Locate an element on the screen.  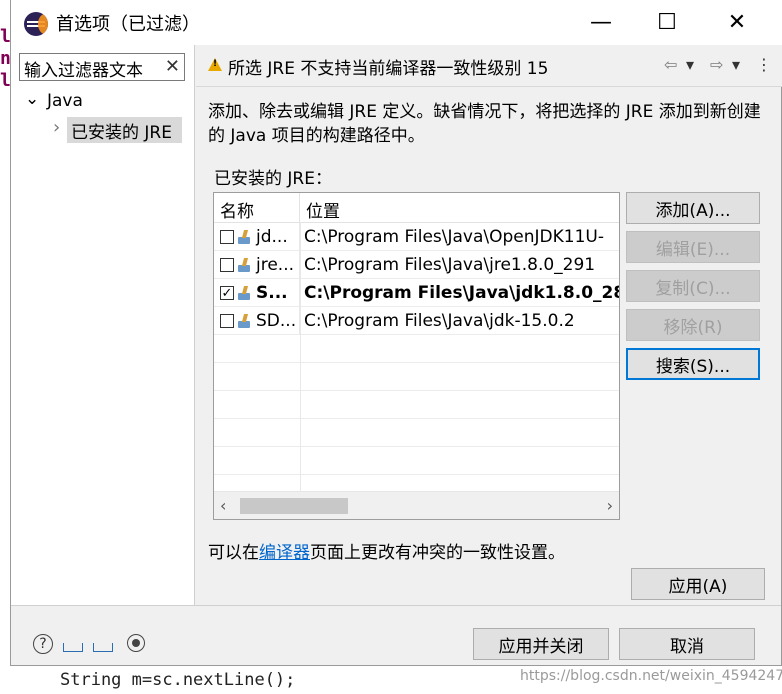
table-row: jd... C:\Program Files\Java\OpenJDK11U- is located at coordinates (416, 237).